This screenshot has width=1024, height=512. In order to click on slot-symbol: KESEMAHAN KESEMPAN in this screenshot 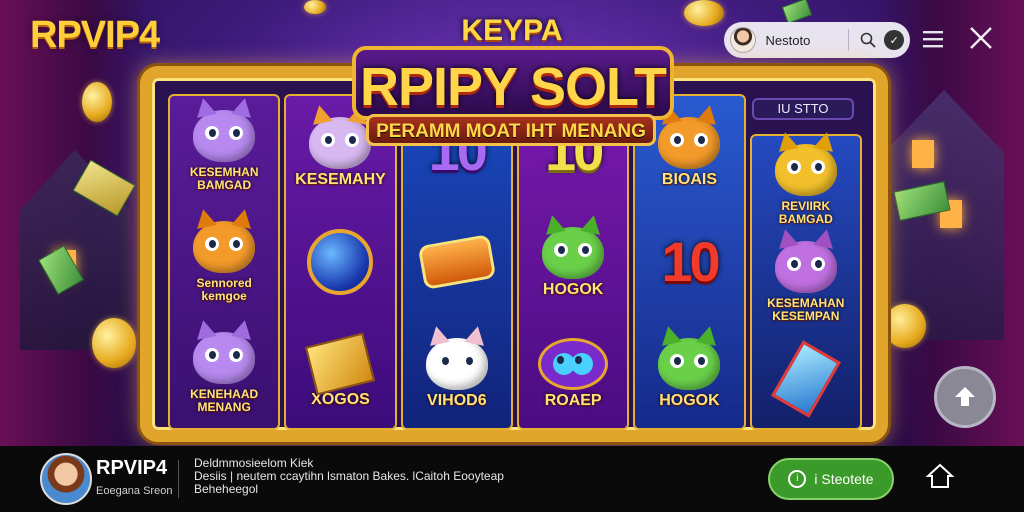, I will do `click(806, 282)`.